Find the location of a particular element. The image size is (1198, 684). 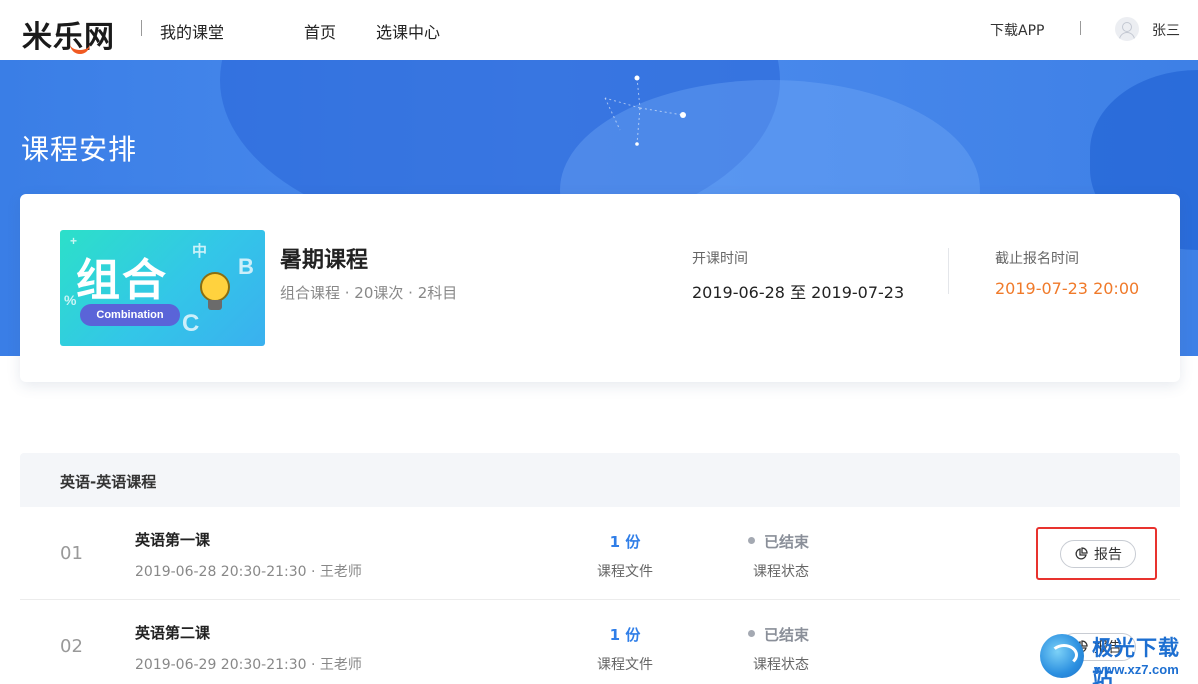

course-thumbnail: 组合 Combination 中 B C % + is located at coordinates (162, 288).